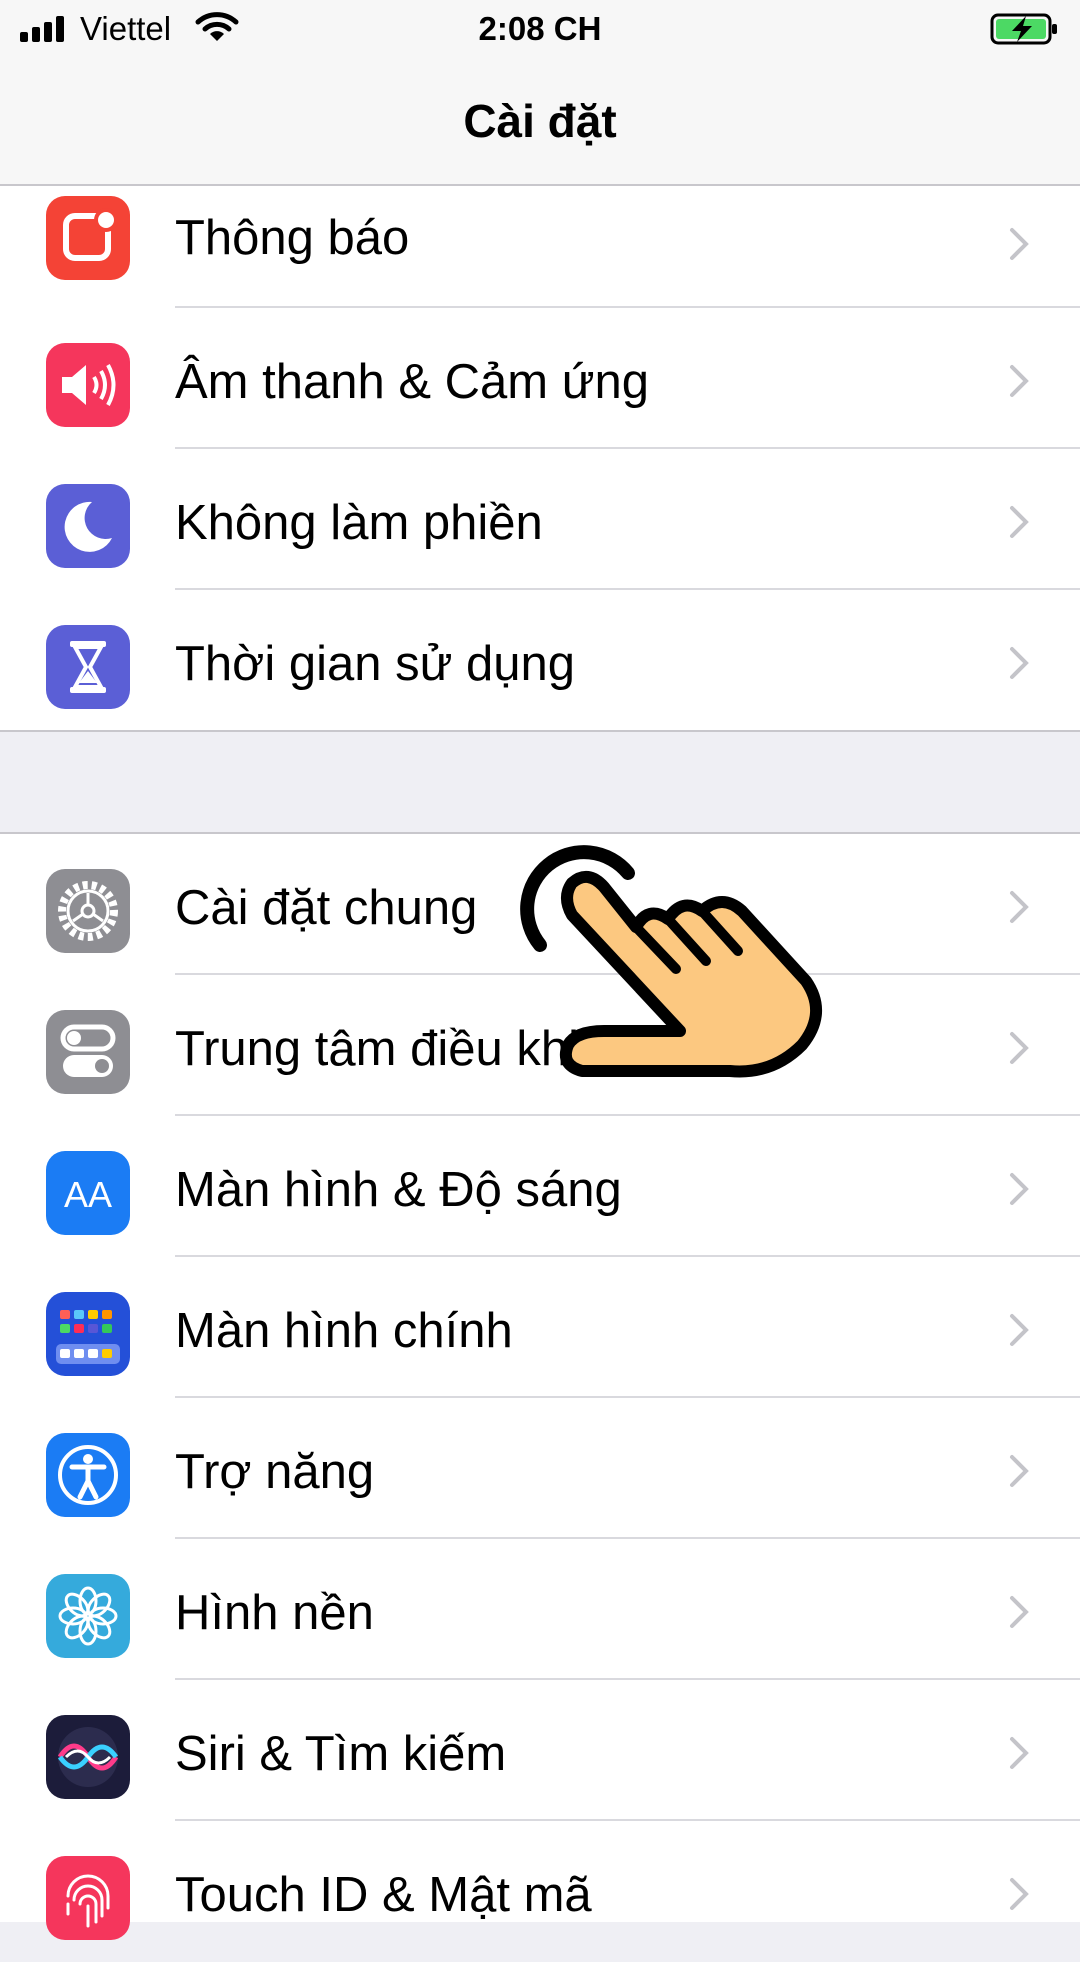  I want to click on status-bar: Viettel 2:08 CH, so click(540, 30).